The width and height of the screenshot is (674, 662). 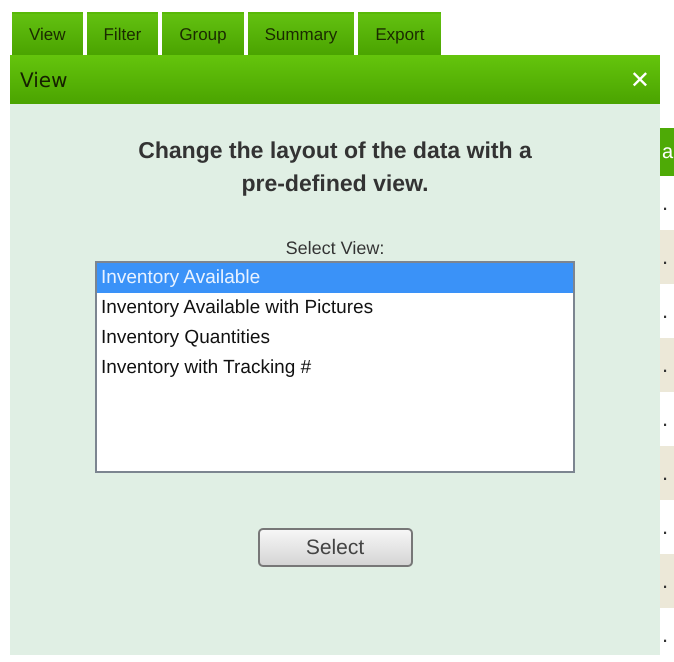 I want to click on column-header: a, so click(x=667, y=152).